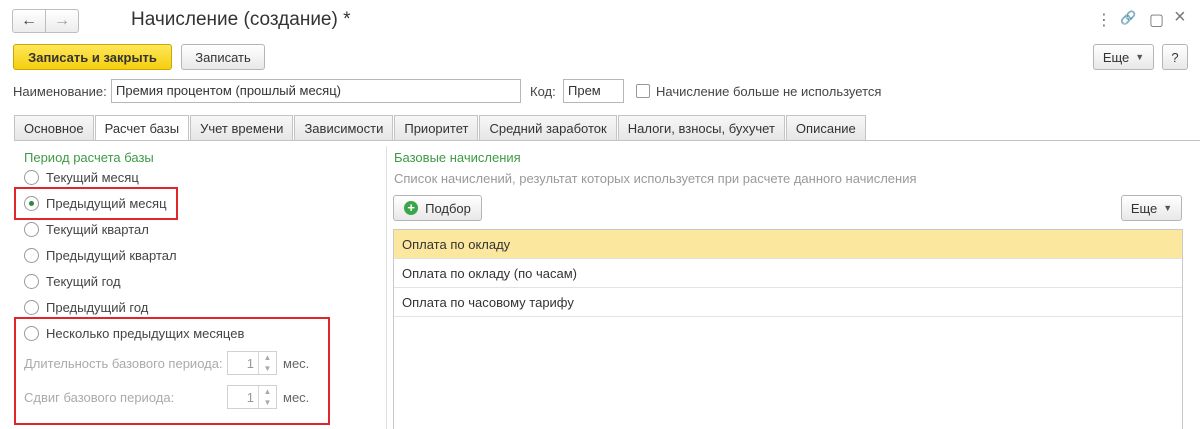  Describe the element at coordinates (97, 229) in the screenshot. I see `radio-label: Текущий квартал` at that location.